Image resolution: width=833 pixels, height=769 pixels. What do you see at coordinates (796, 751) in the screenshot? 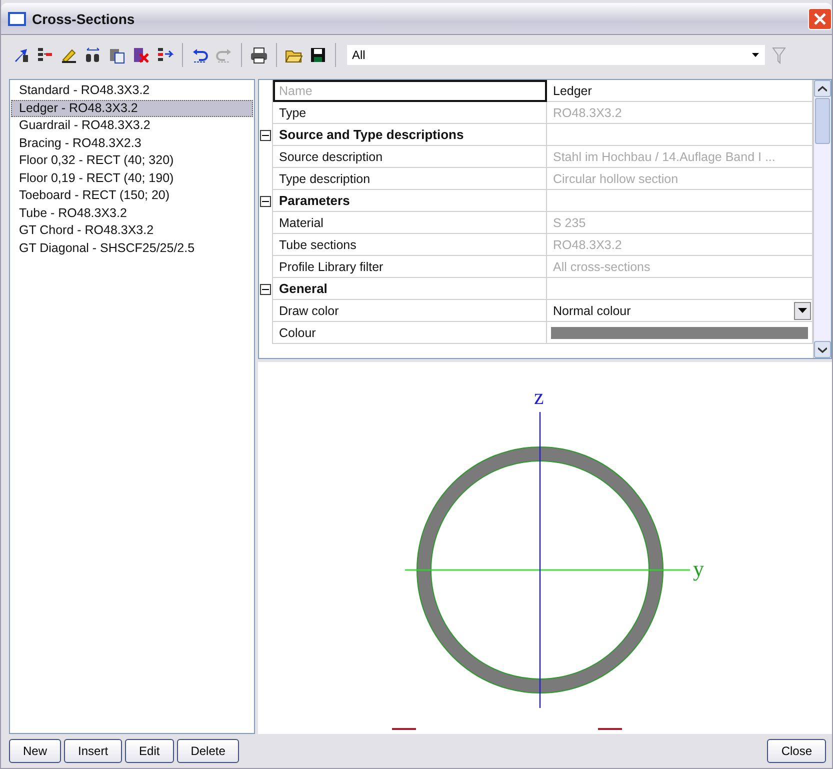
I see `close-button: Close` at bounding box center [796, 751].